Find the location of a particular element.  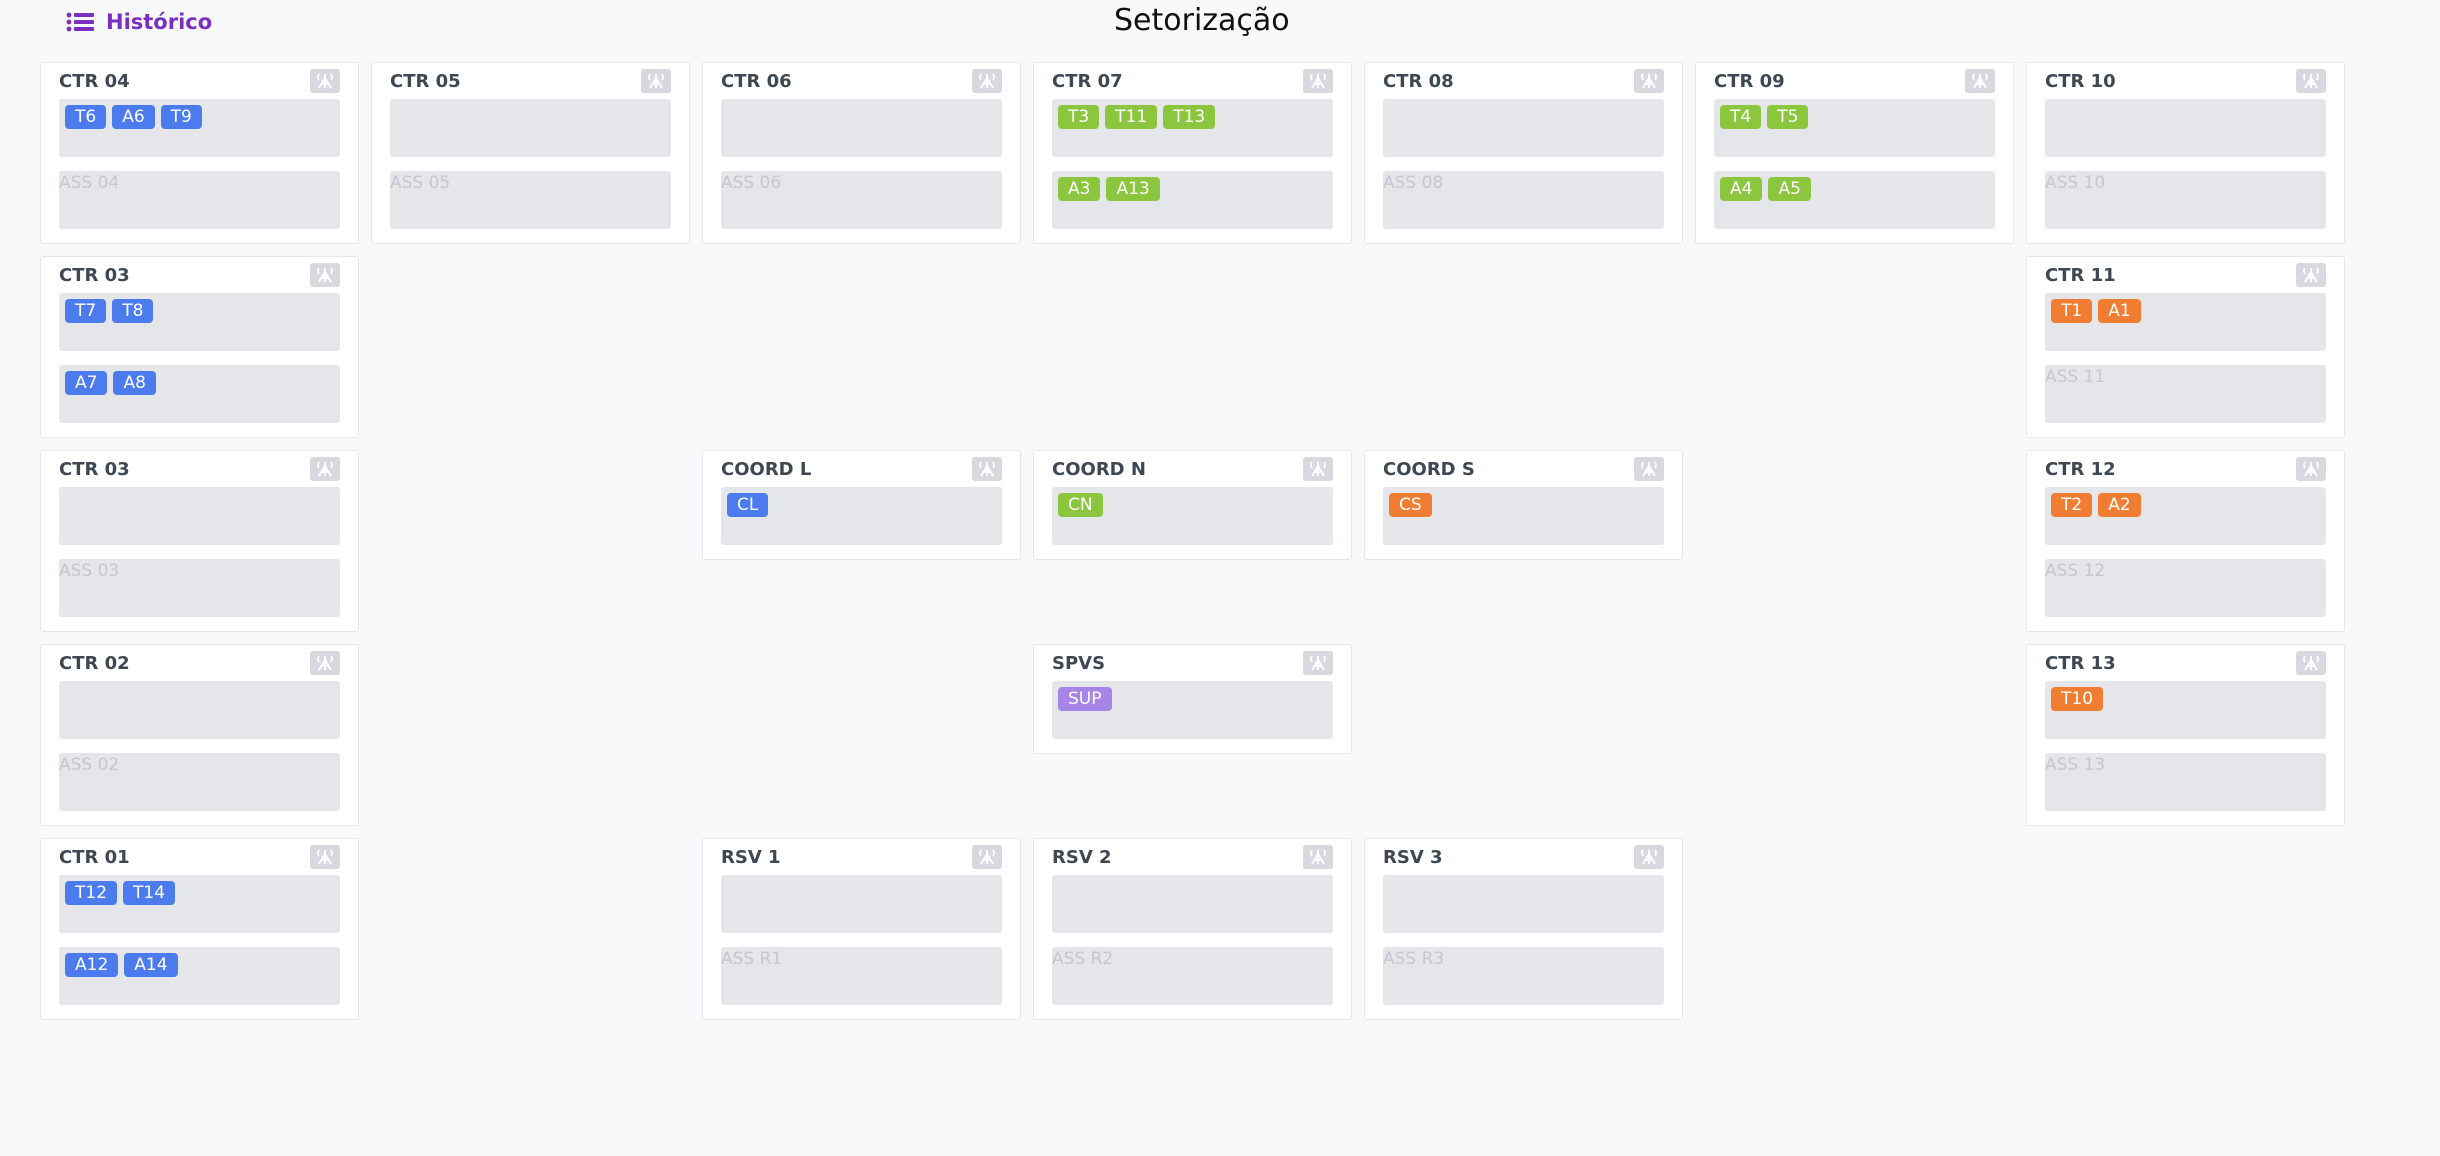

sector-slot: T6 A6 T9 is located at coordinates (199, 128).